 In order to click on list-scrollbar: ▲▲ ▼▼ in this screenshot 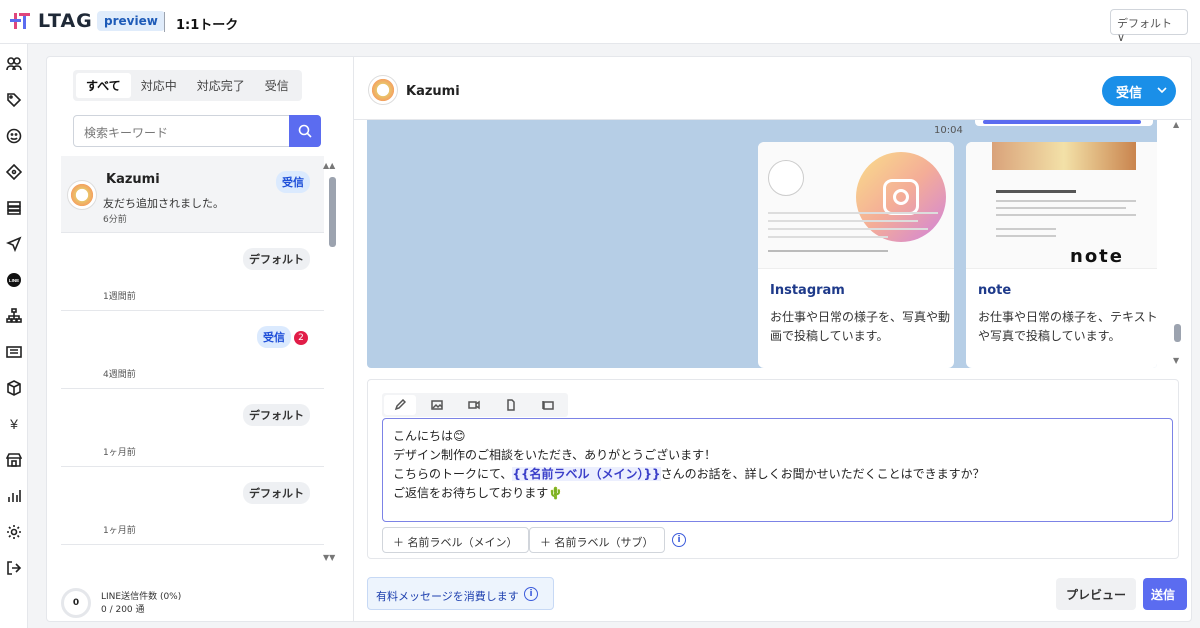, I will do `click(329, 368)`.